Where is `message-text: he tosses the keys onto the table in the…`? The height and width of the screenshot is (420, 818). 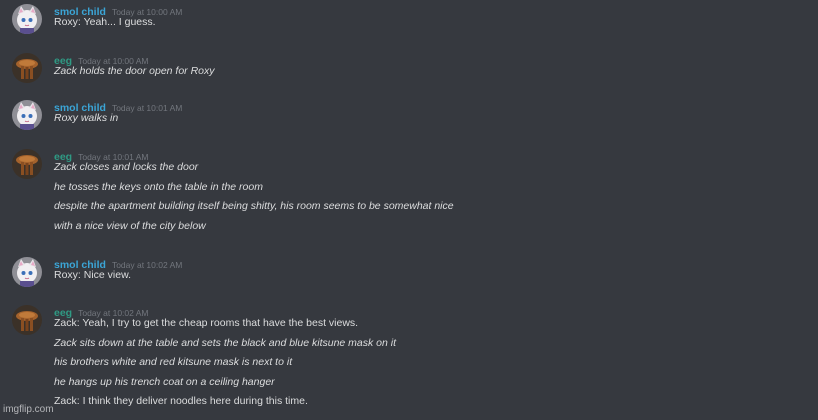 message-text: he tosses the keys onto the table in the… is located at coordinates (158, 186).